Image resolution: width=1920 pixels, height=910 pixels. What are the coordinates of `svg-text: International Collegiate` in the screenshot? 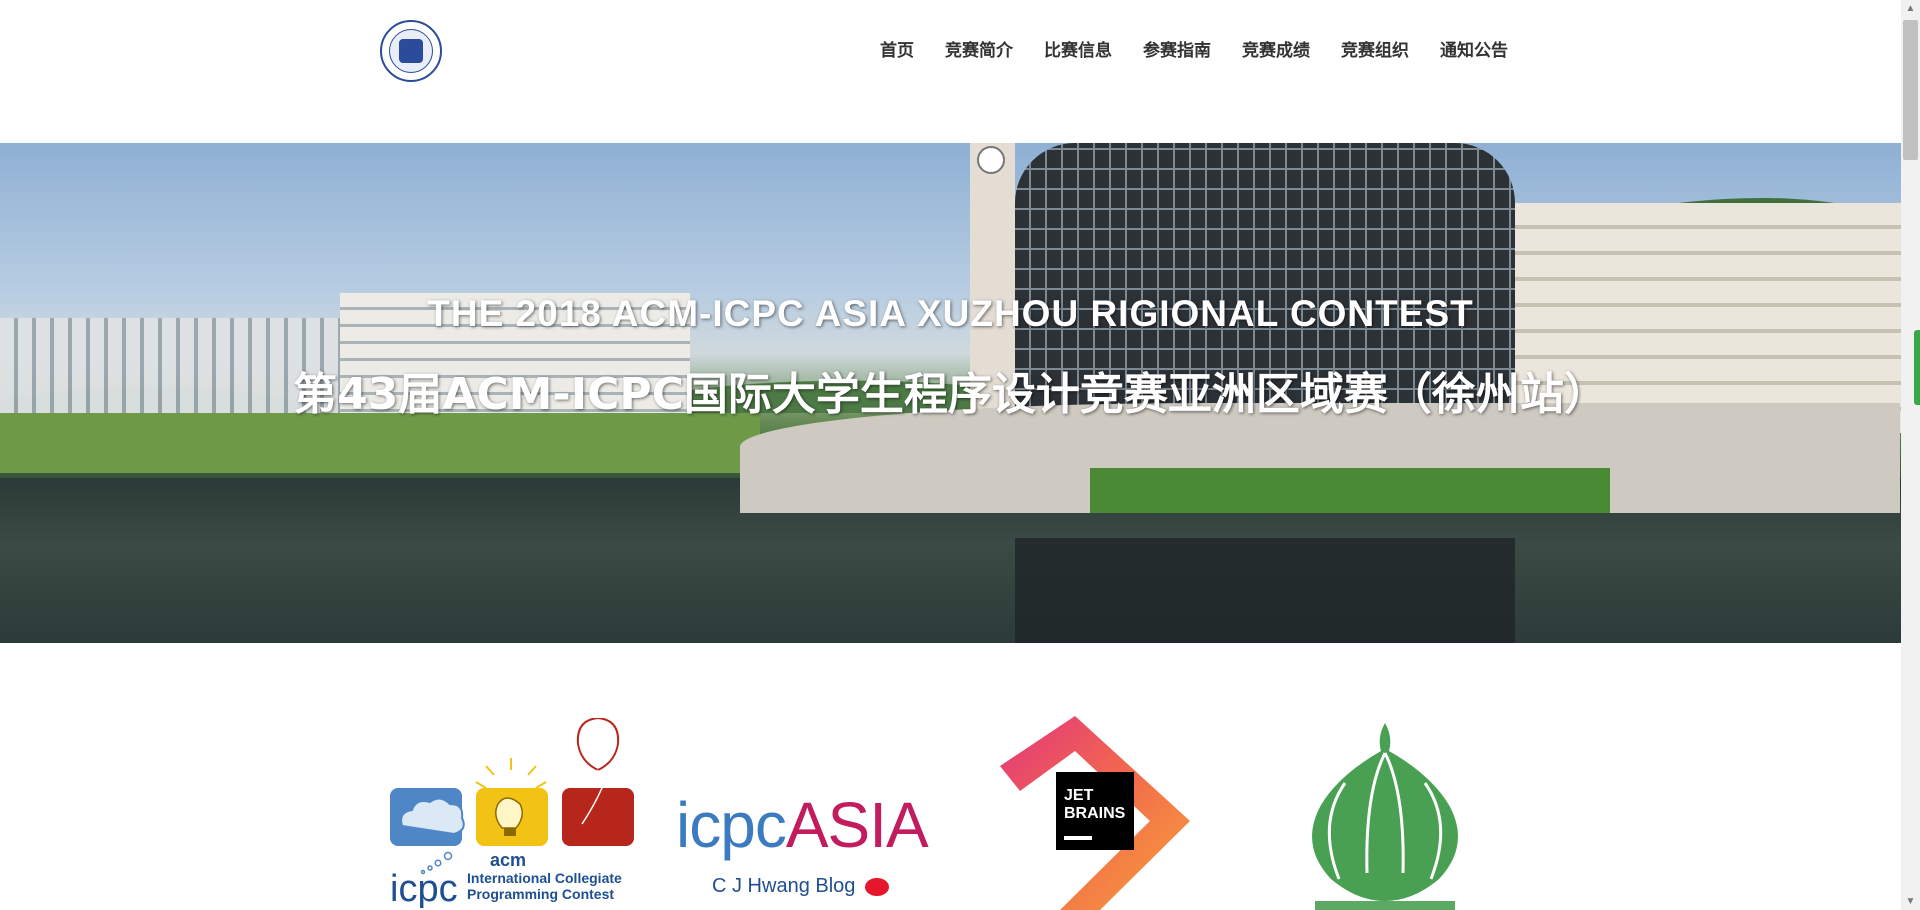 It's located at (544, 878).